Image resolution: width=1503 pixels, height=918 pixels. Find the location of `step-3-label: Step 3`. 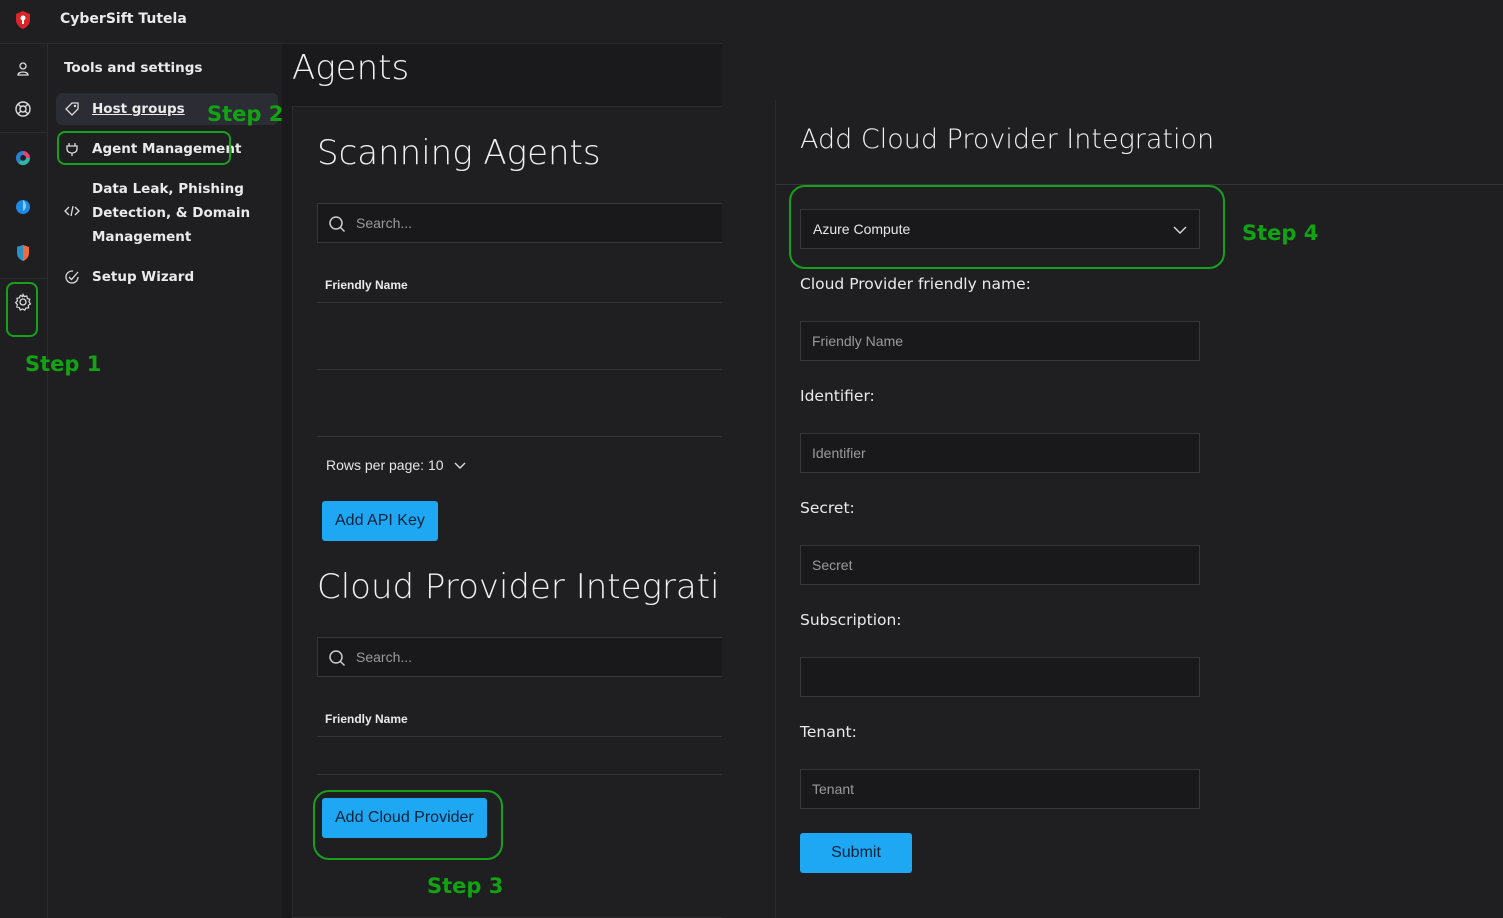

step-3-label: Step 3 is located at coordinates (465, 886).